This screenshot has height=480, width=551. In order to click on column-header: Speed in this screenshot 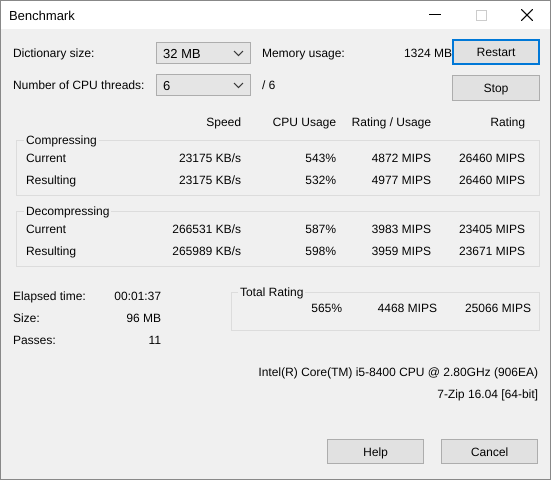, I will do `click(223, 122)`.